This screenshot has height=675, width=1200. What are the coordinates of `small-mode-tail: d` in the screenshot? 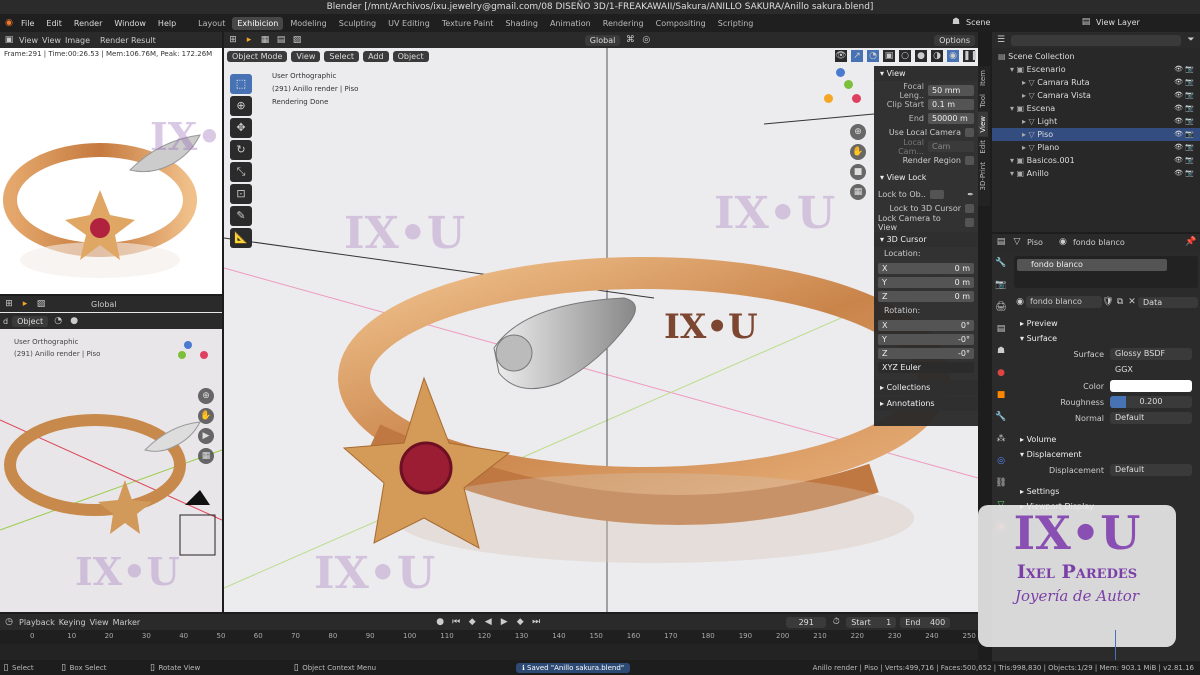 It's located at (5, 321).